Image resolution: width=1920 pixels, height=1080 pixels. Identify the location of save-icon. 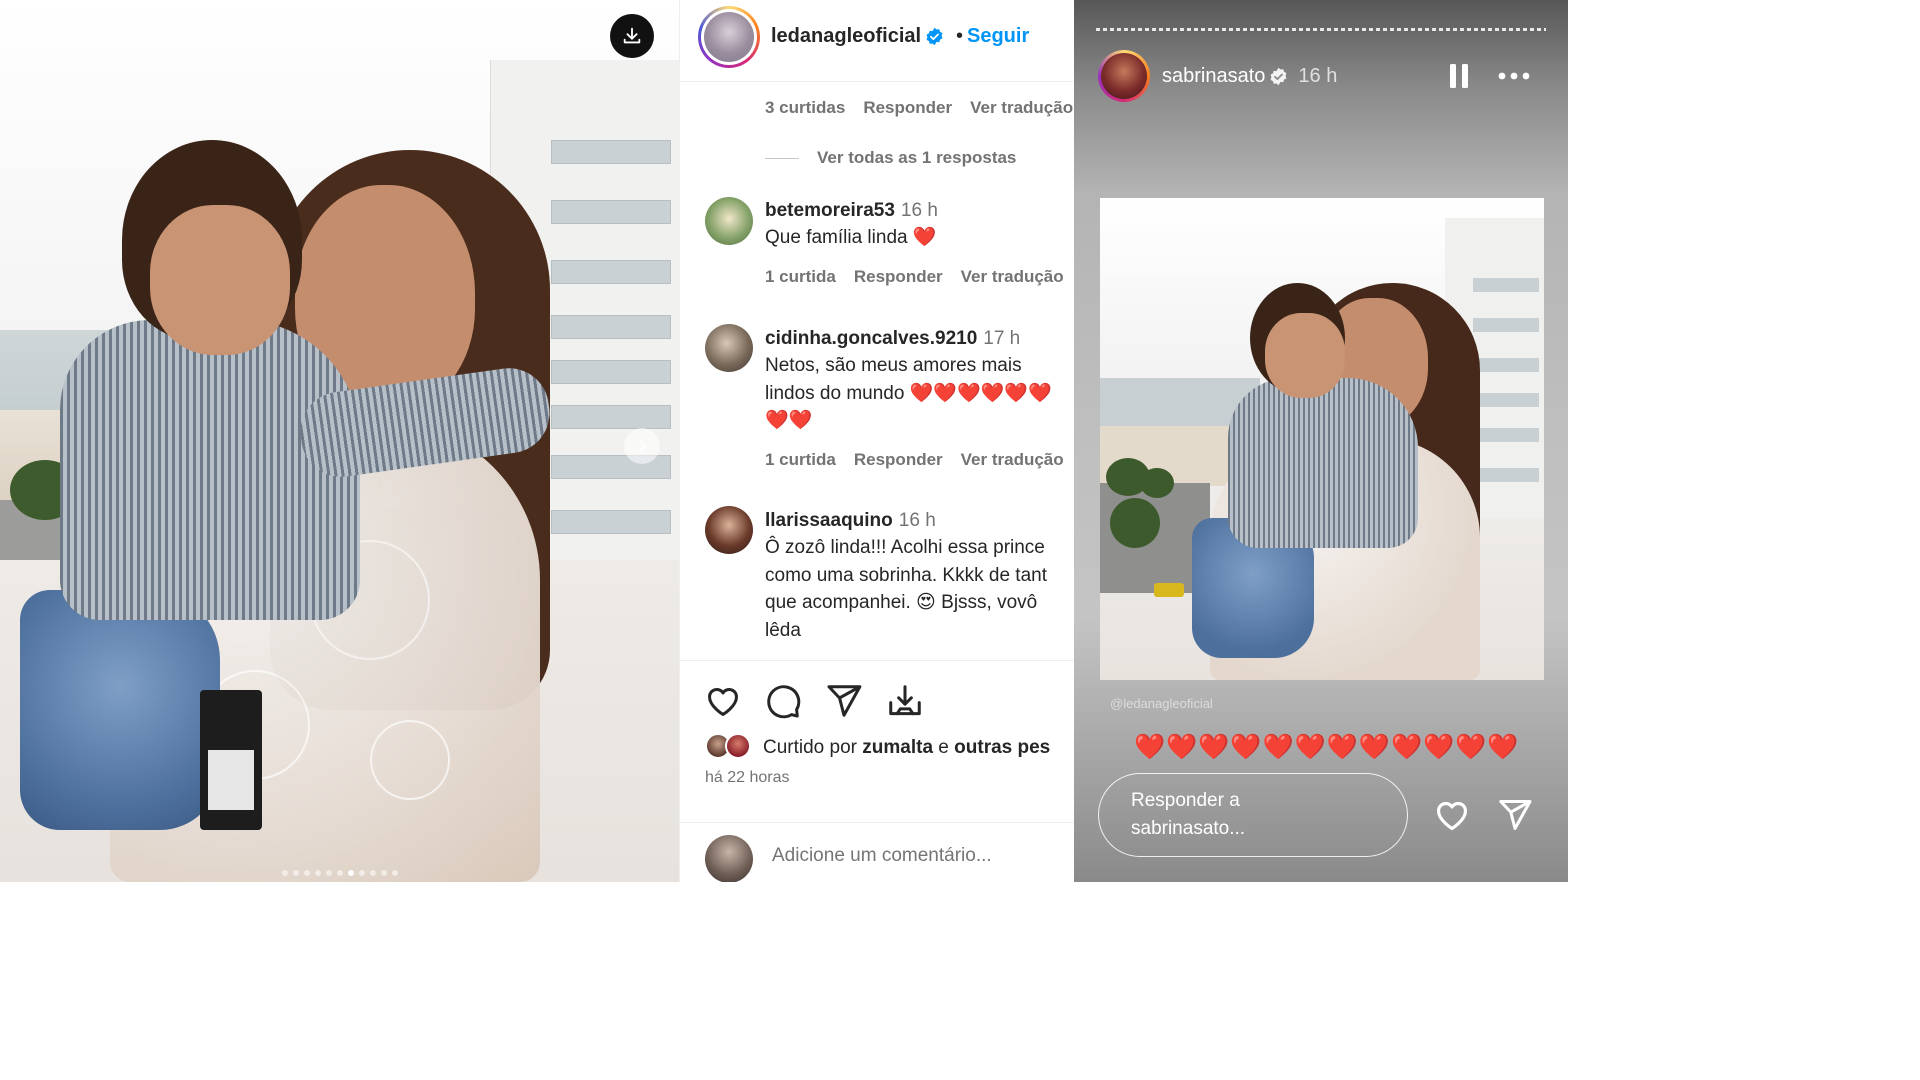
(905, 701).